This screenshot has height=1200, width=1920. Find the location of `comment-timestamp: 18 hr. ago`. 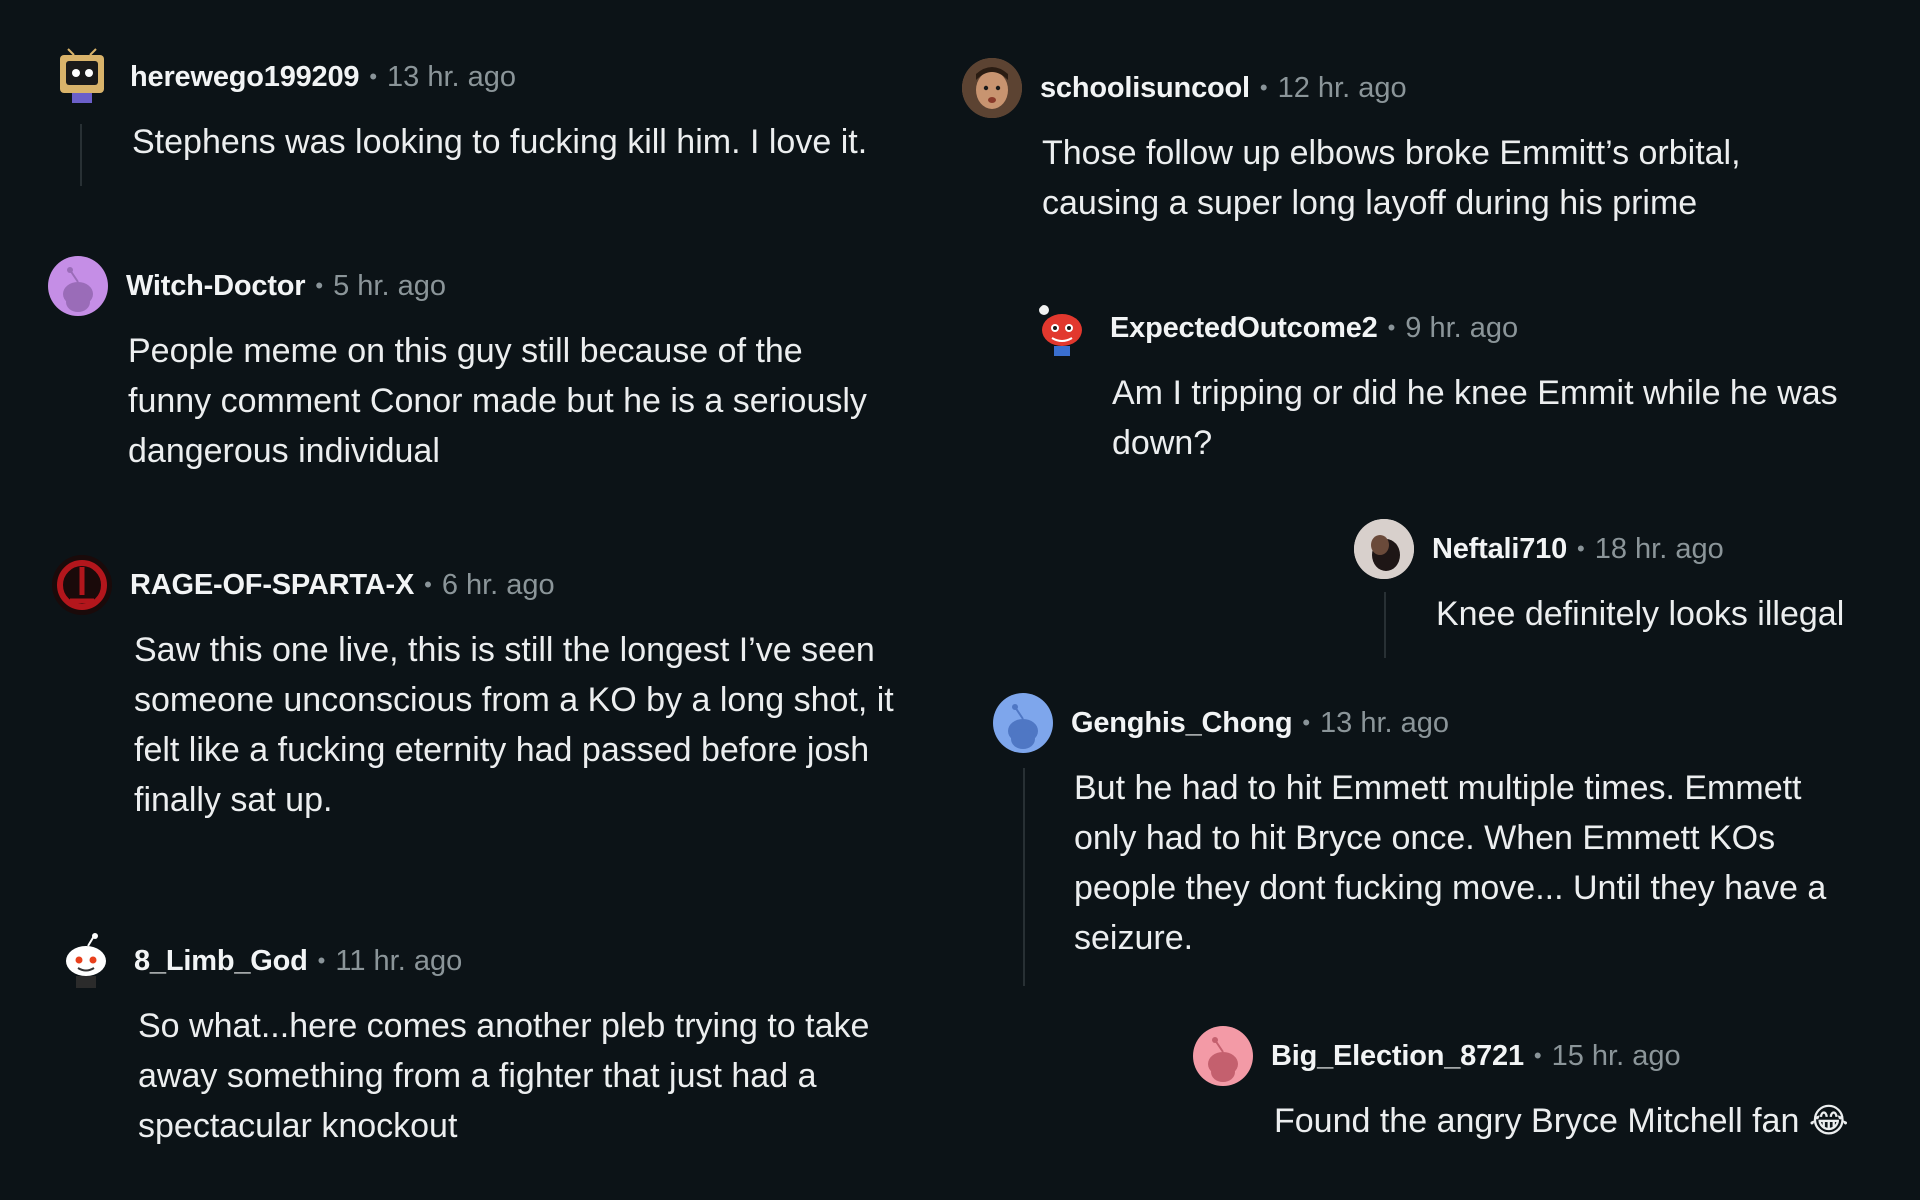

comment-timestamp: 18 hr. ago is located at coordinates (1659, 549).